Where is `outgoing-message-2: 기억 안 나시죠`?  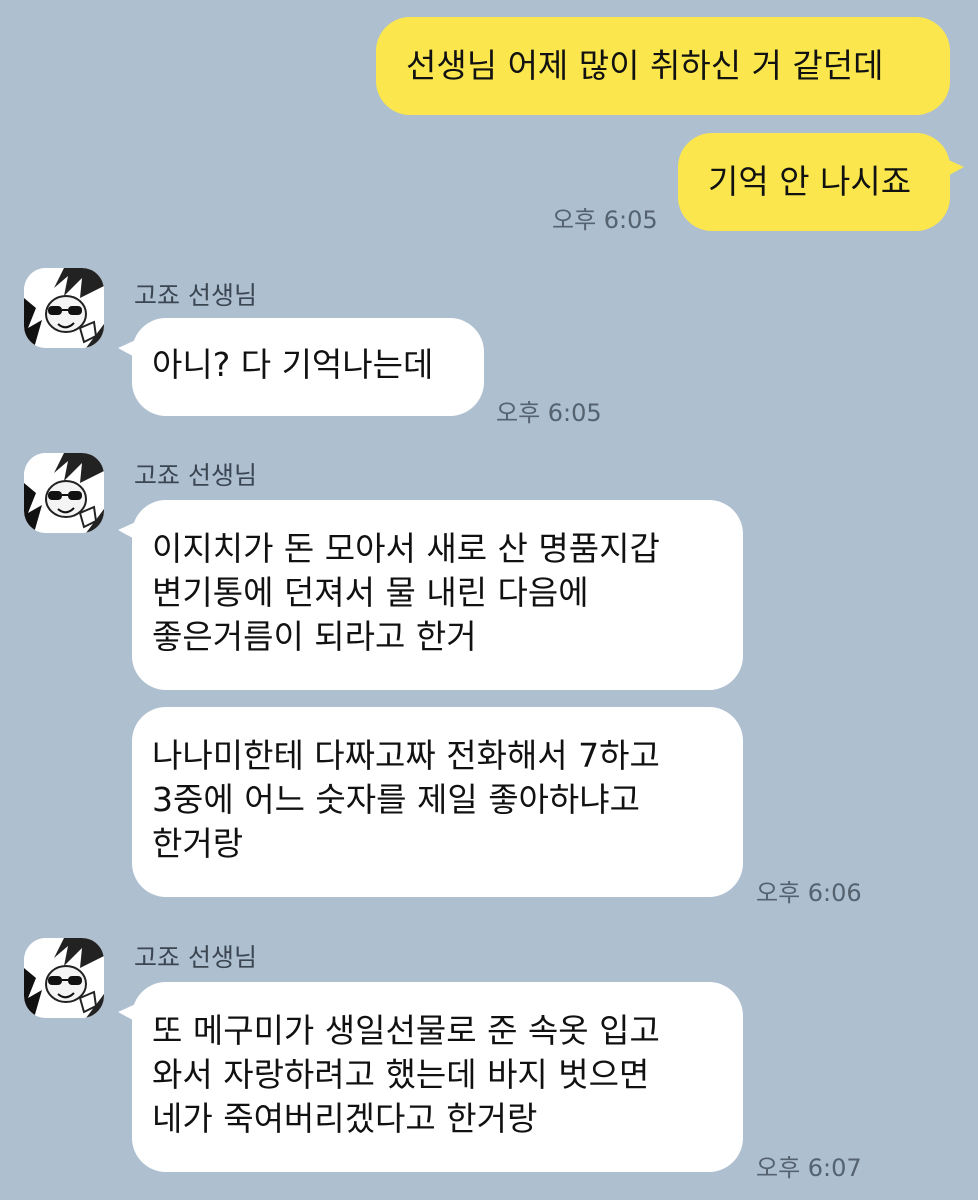
outgoing-message-2: 기억 안 나시죠 is located at coordinates (821, 182).